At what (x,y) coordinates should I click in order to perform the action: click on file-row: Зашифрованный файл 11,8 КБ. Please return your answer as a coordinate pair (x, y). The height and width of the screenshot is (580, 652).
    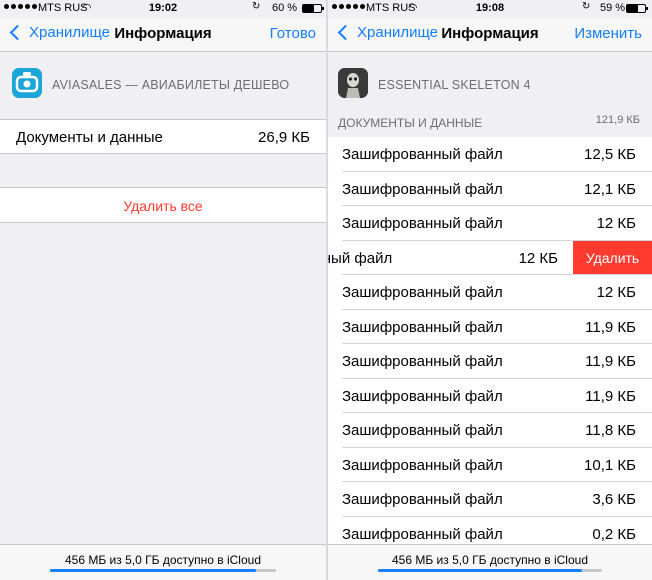
    Looking at the image, I should click on (490, 430).